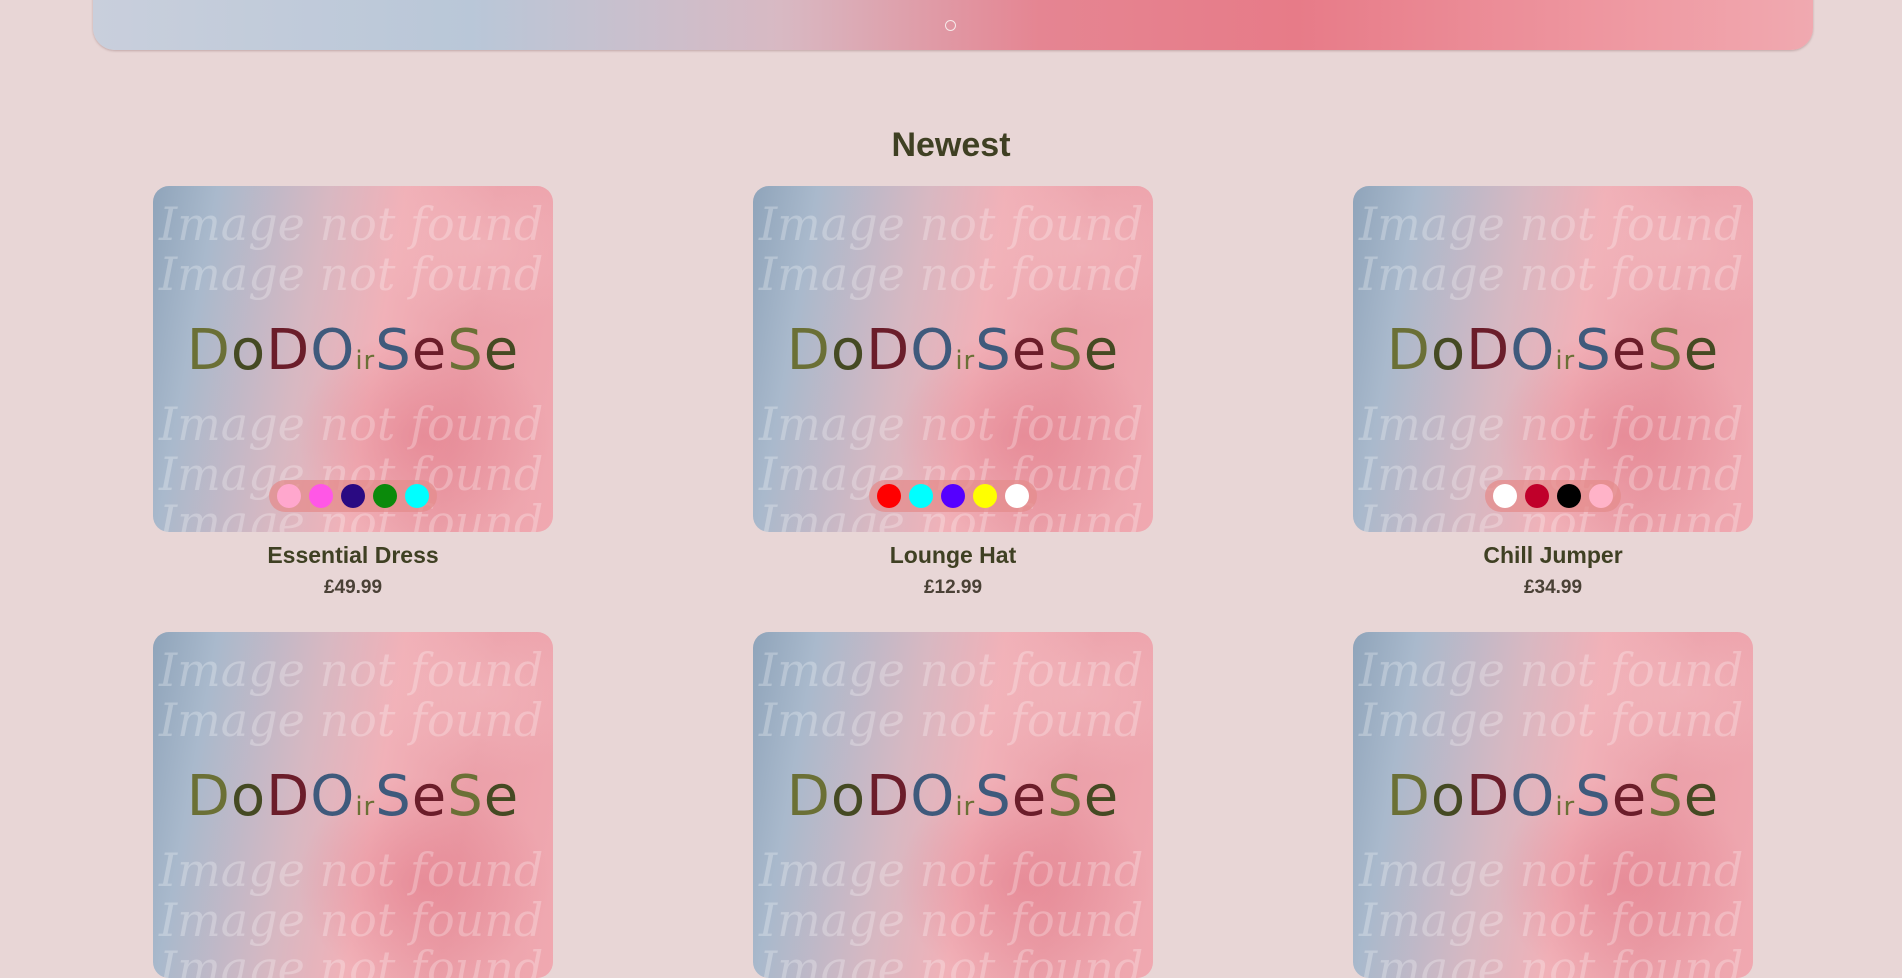 The image size is (1902, 978). I want to click on product-price: £34.99, so click(1553, 587).